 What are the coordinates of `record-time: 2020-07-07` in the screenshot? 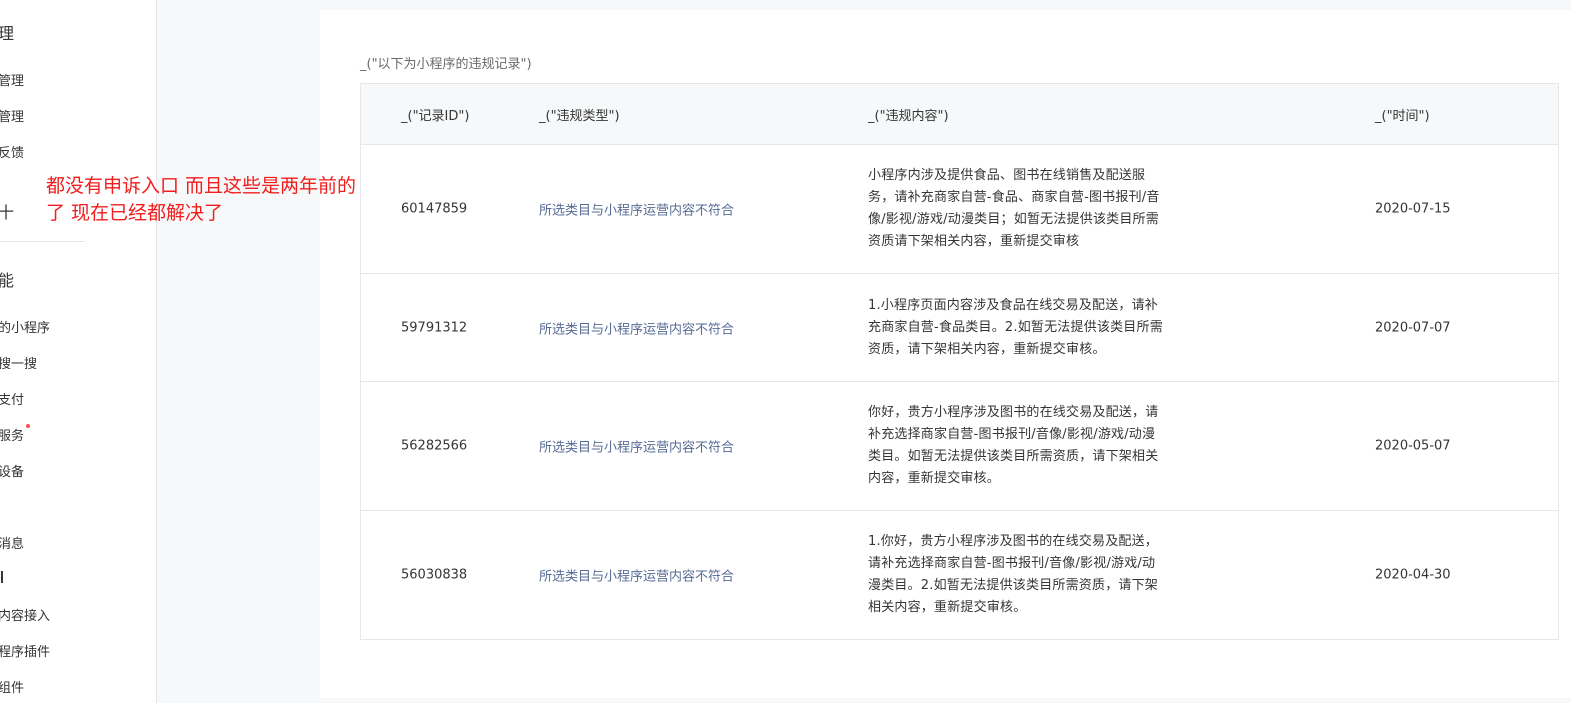 It's located at (1413, 327).